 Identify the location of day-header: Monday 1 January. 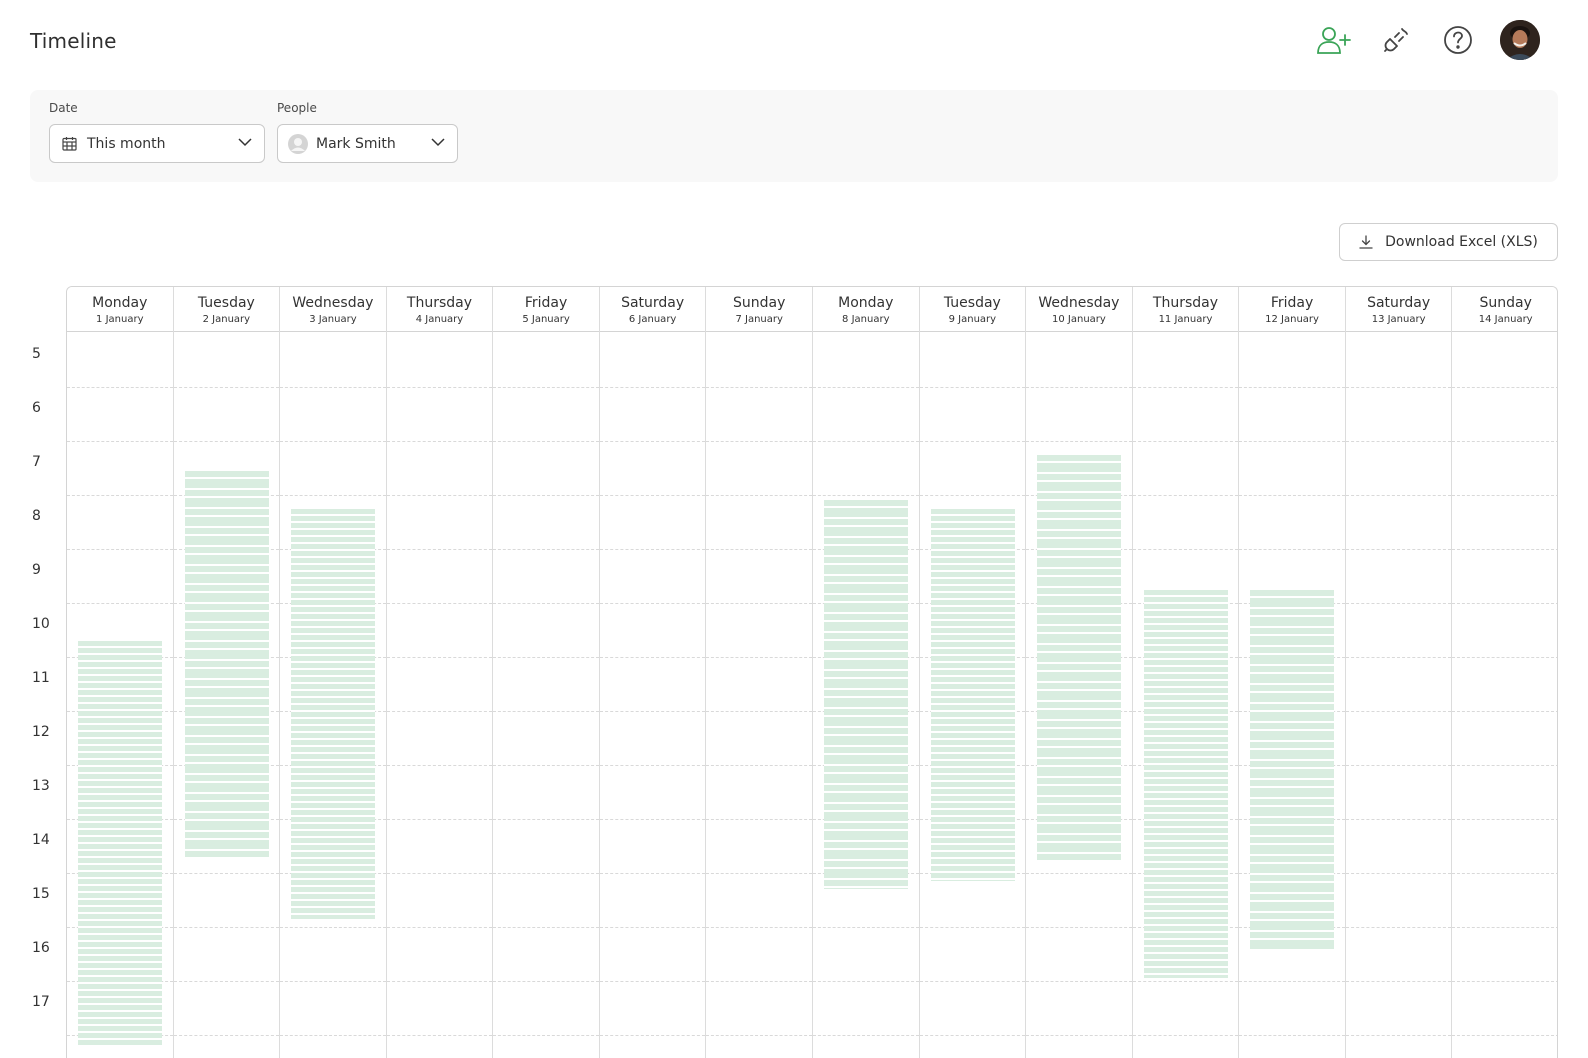
(120, 309).